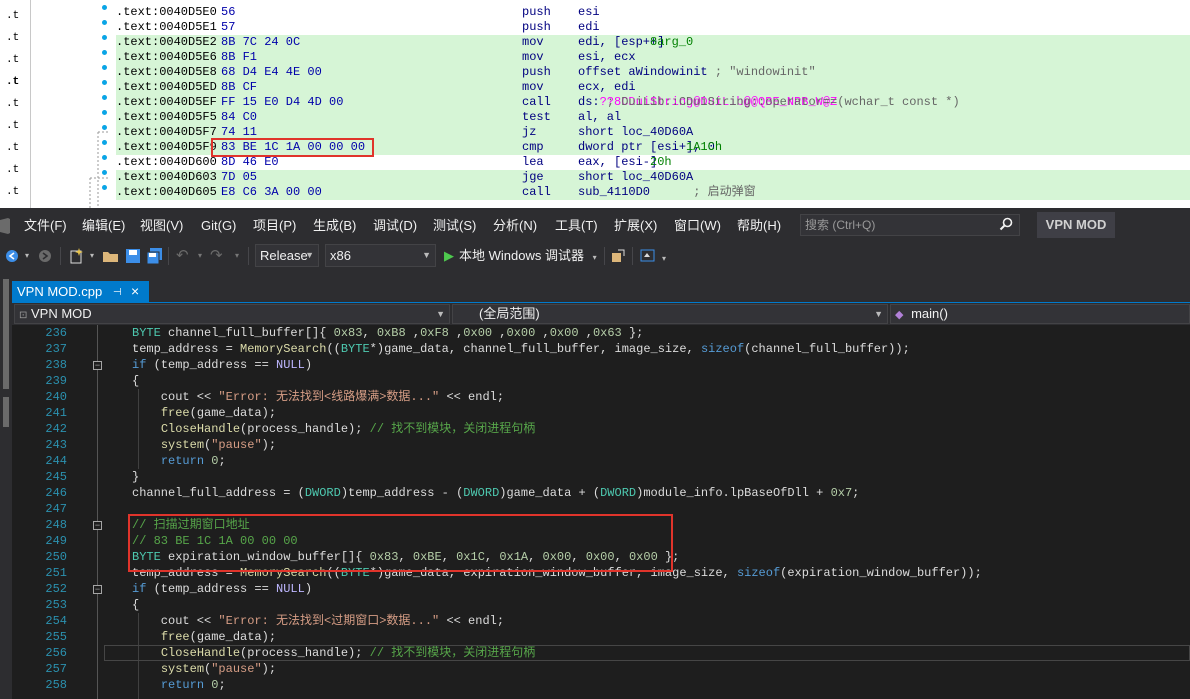 This screenshot has width=1190, height=699. What do you see at coordinates (576, 226) in the screenshot?
I see `menu-tools: 工具(T)` at bounding box center [576, 226].